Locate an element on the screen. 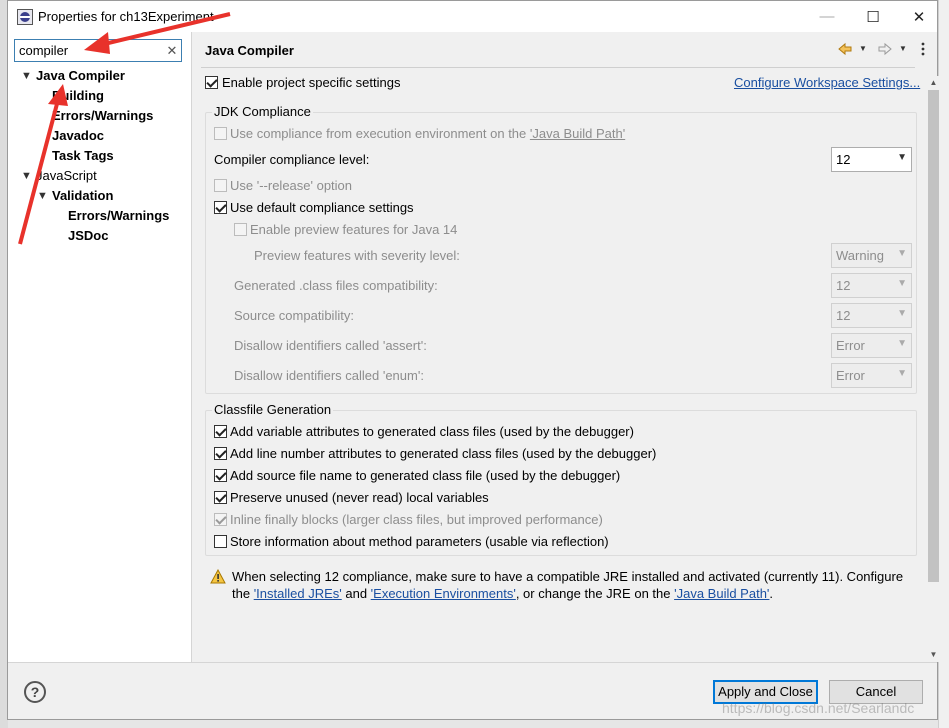  use-env-compliance-checkbox is located at coordinates (220, 133).